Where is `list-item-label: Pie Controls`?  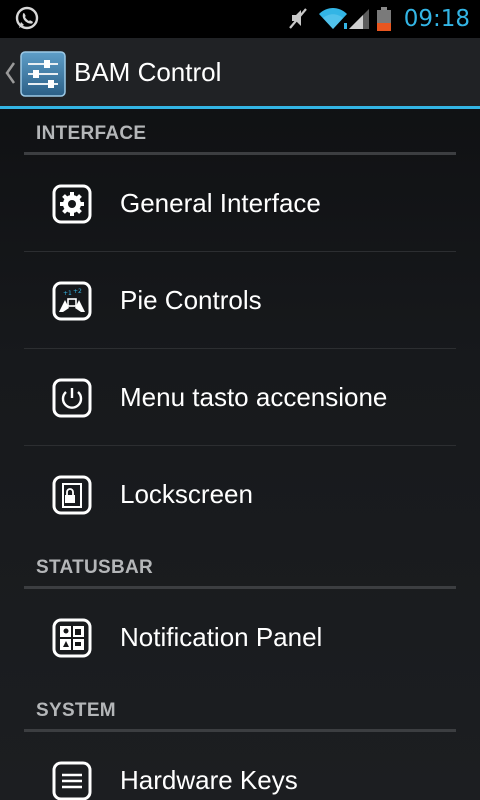
list-item-label: Pie Controls is located at coordinates (191, 300).